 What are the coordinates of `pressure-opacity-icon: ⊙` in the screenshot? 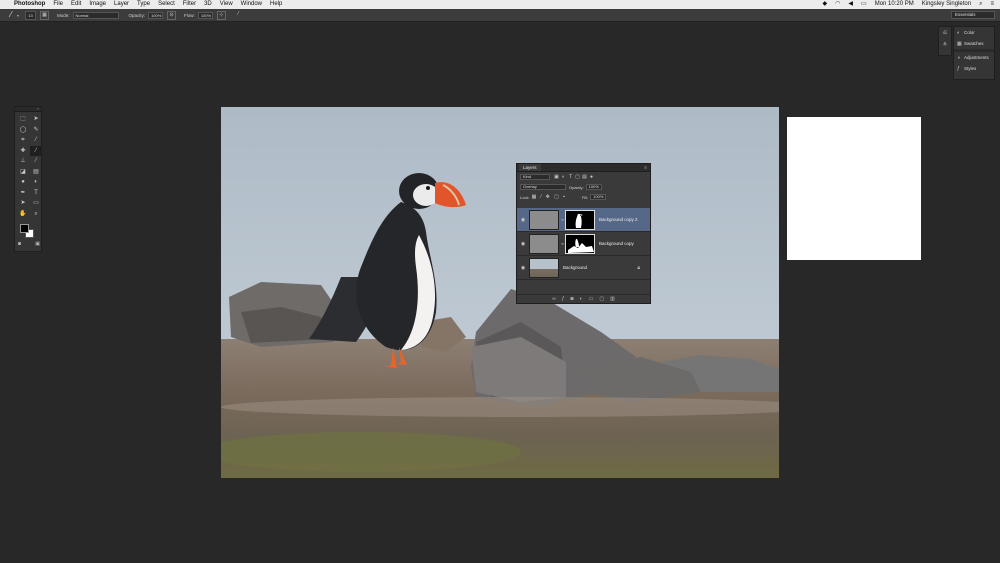 It's located at (172, 15).